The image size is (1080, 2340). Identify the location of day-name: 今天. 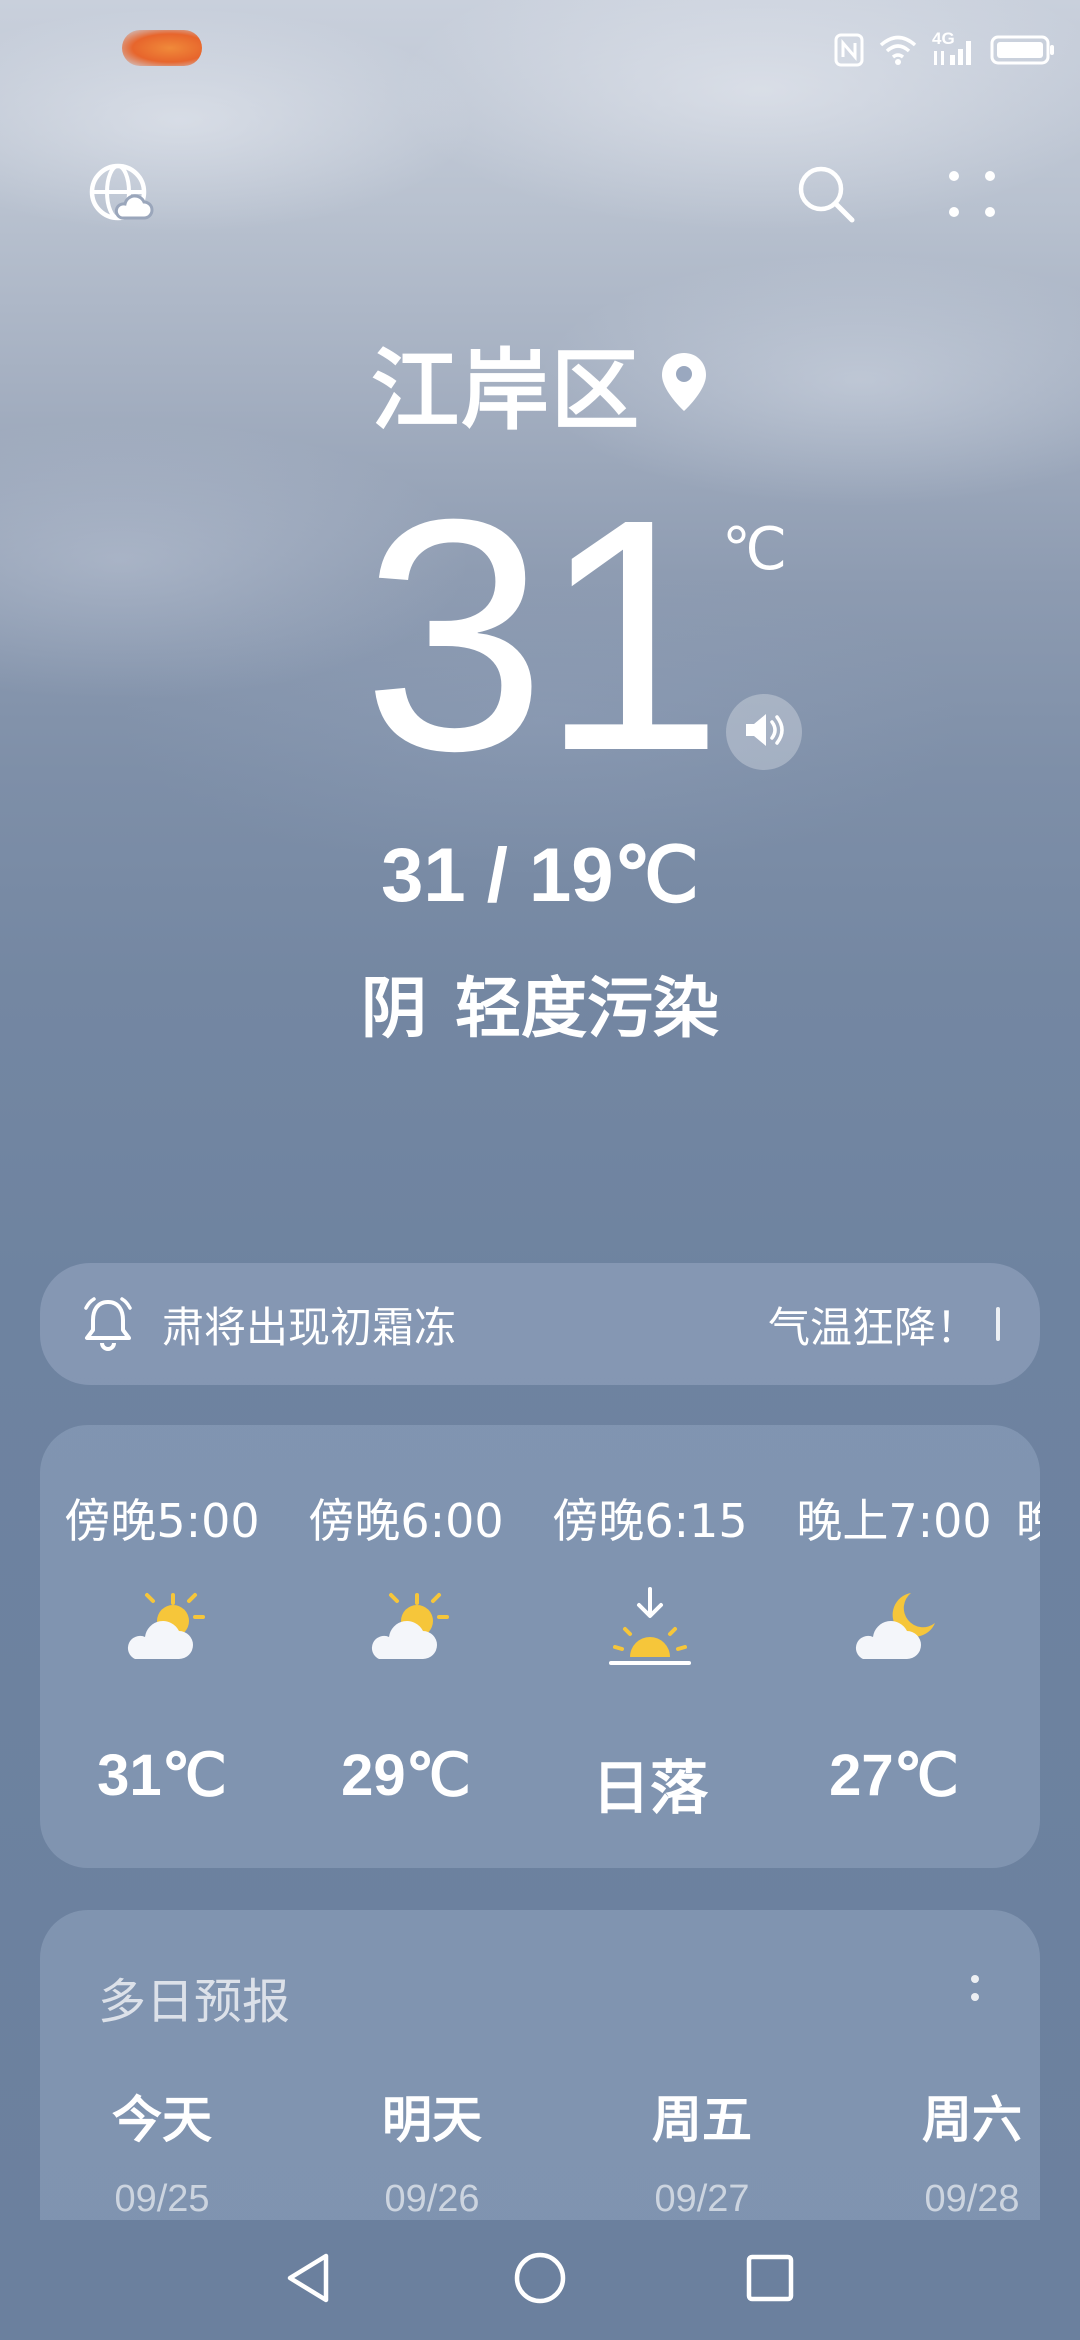
(162, 2120).